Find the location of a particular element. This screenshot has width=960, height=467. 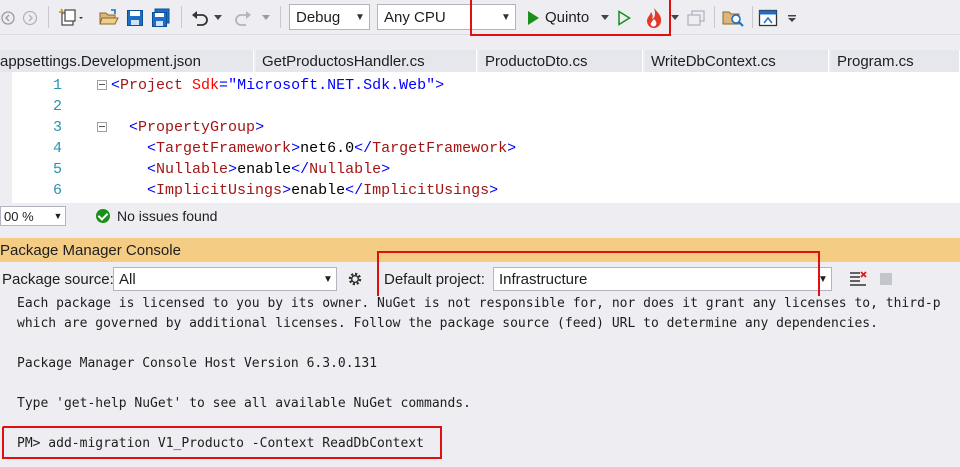

default-project-label: Default project: is located at coordinates (434, 279).